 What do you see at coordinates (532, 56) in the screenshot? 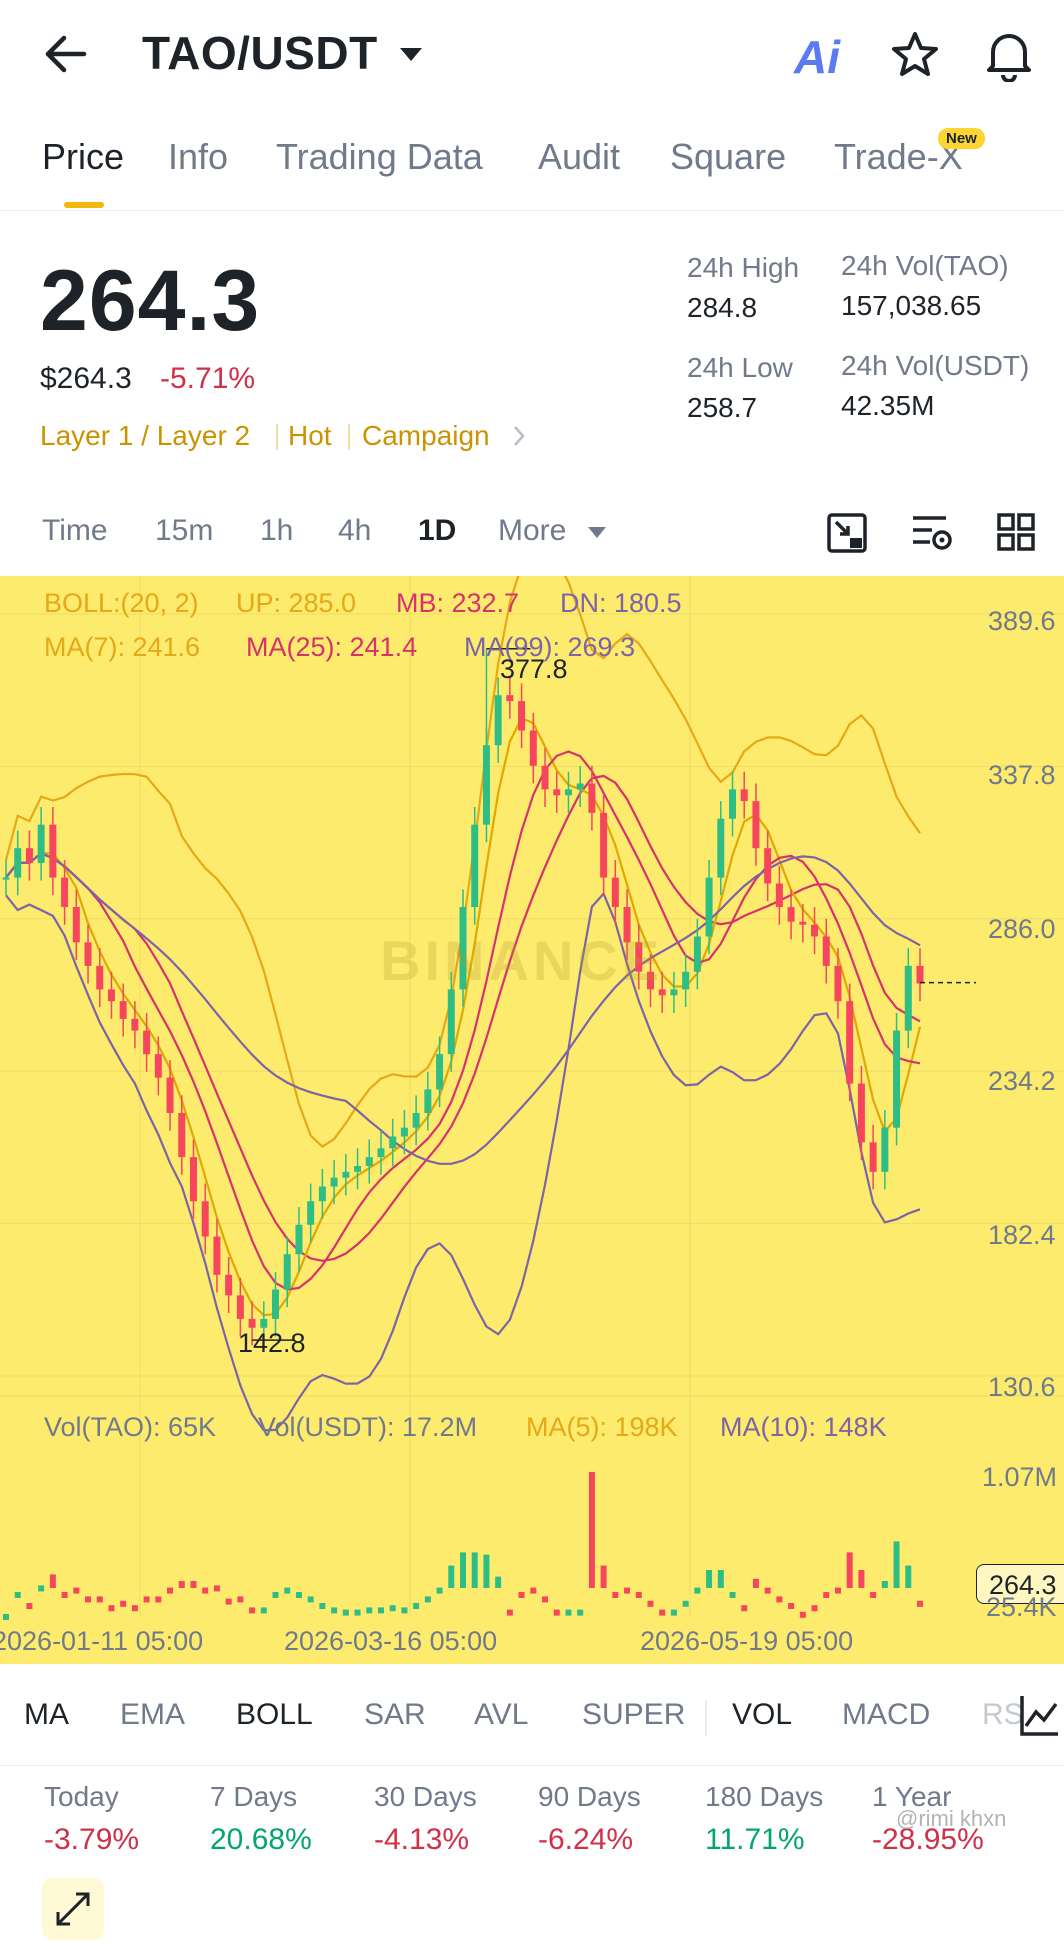
I see `top-bar: TAO/USDT Ai` at bounding box center [532, 56].